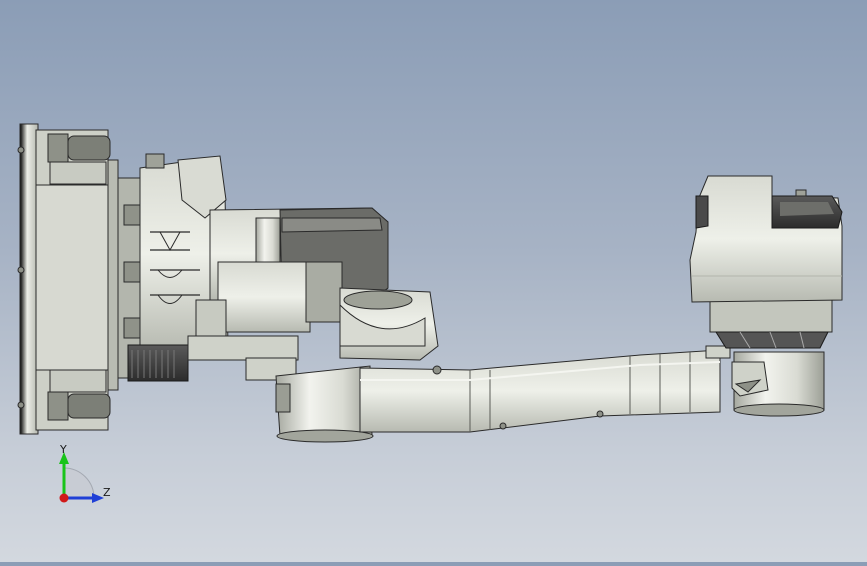 Image resolution: width=867 pixels, height=566 pixels. Describe the element at coordinates (68, 279) in the screenshot. I see `base-plate` at that location.